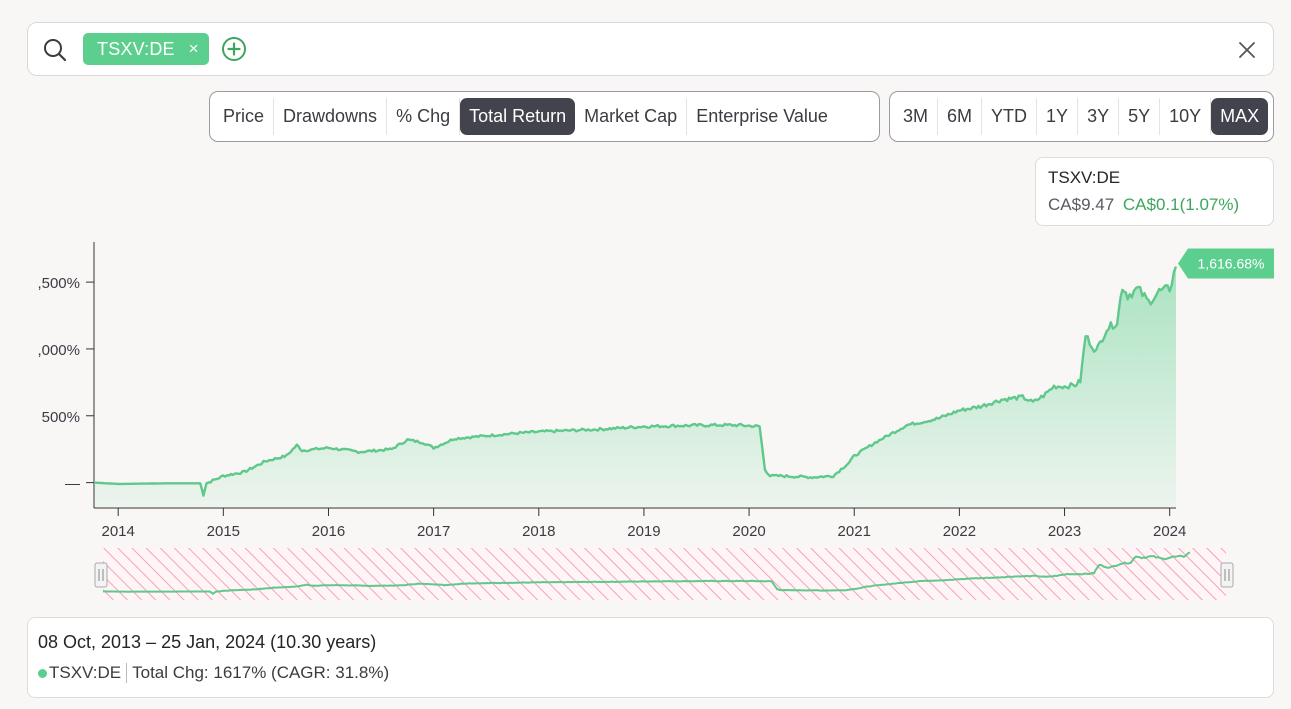  What do you see at coordinates (58, 283) in the screenshot?
I see `y-tick-label: ,500%` at bounding box center [58, 283].